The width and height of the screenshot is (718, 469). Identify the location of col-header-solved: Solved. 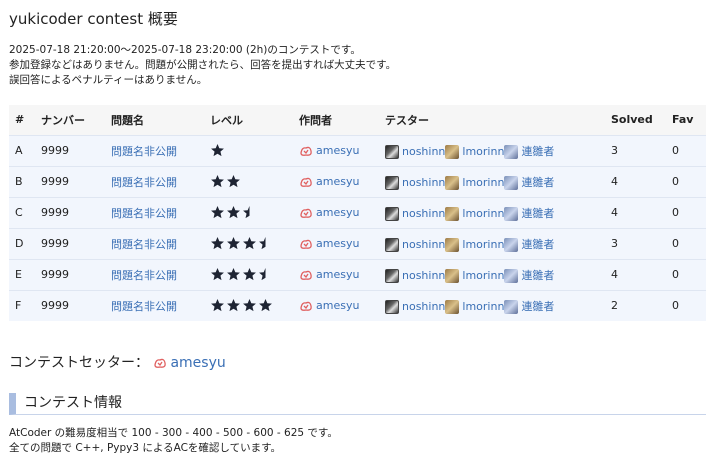
(632, 120).